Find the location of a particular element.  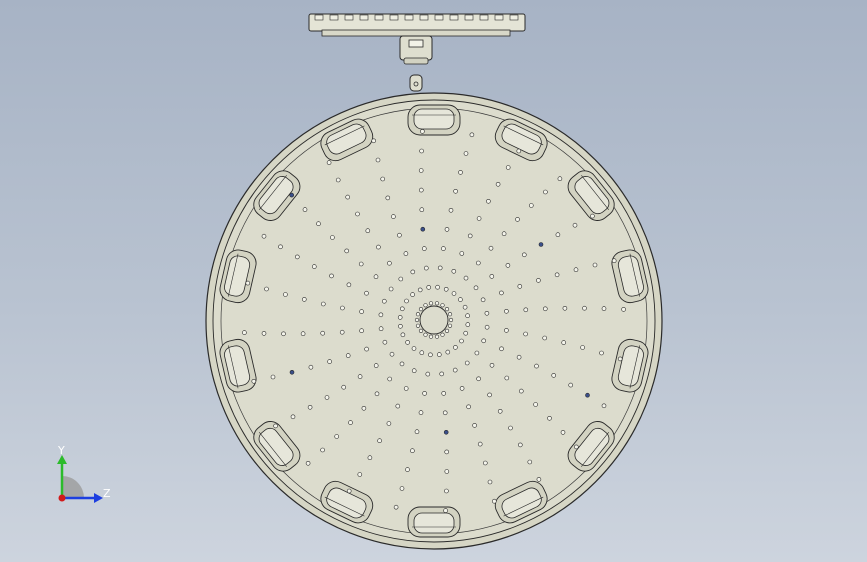

z-axis-label: Z is located at coordinates (107, 493).